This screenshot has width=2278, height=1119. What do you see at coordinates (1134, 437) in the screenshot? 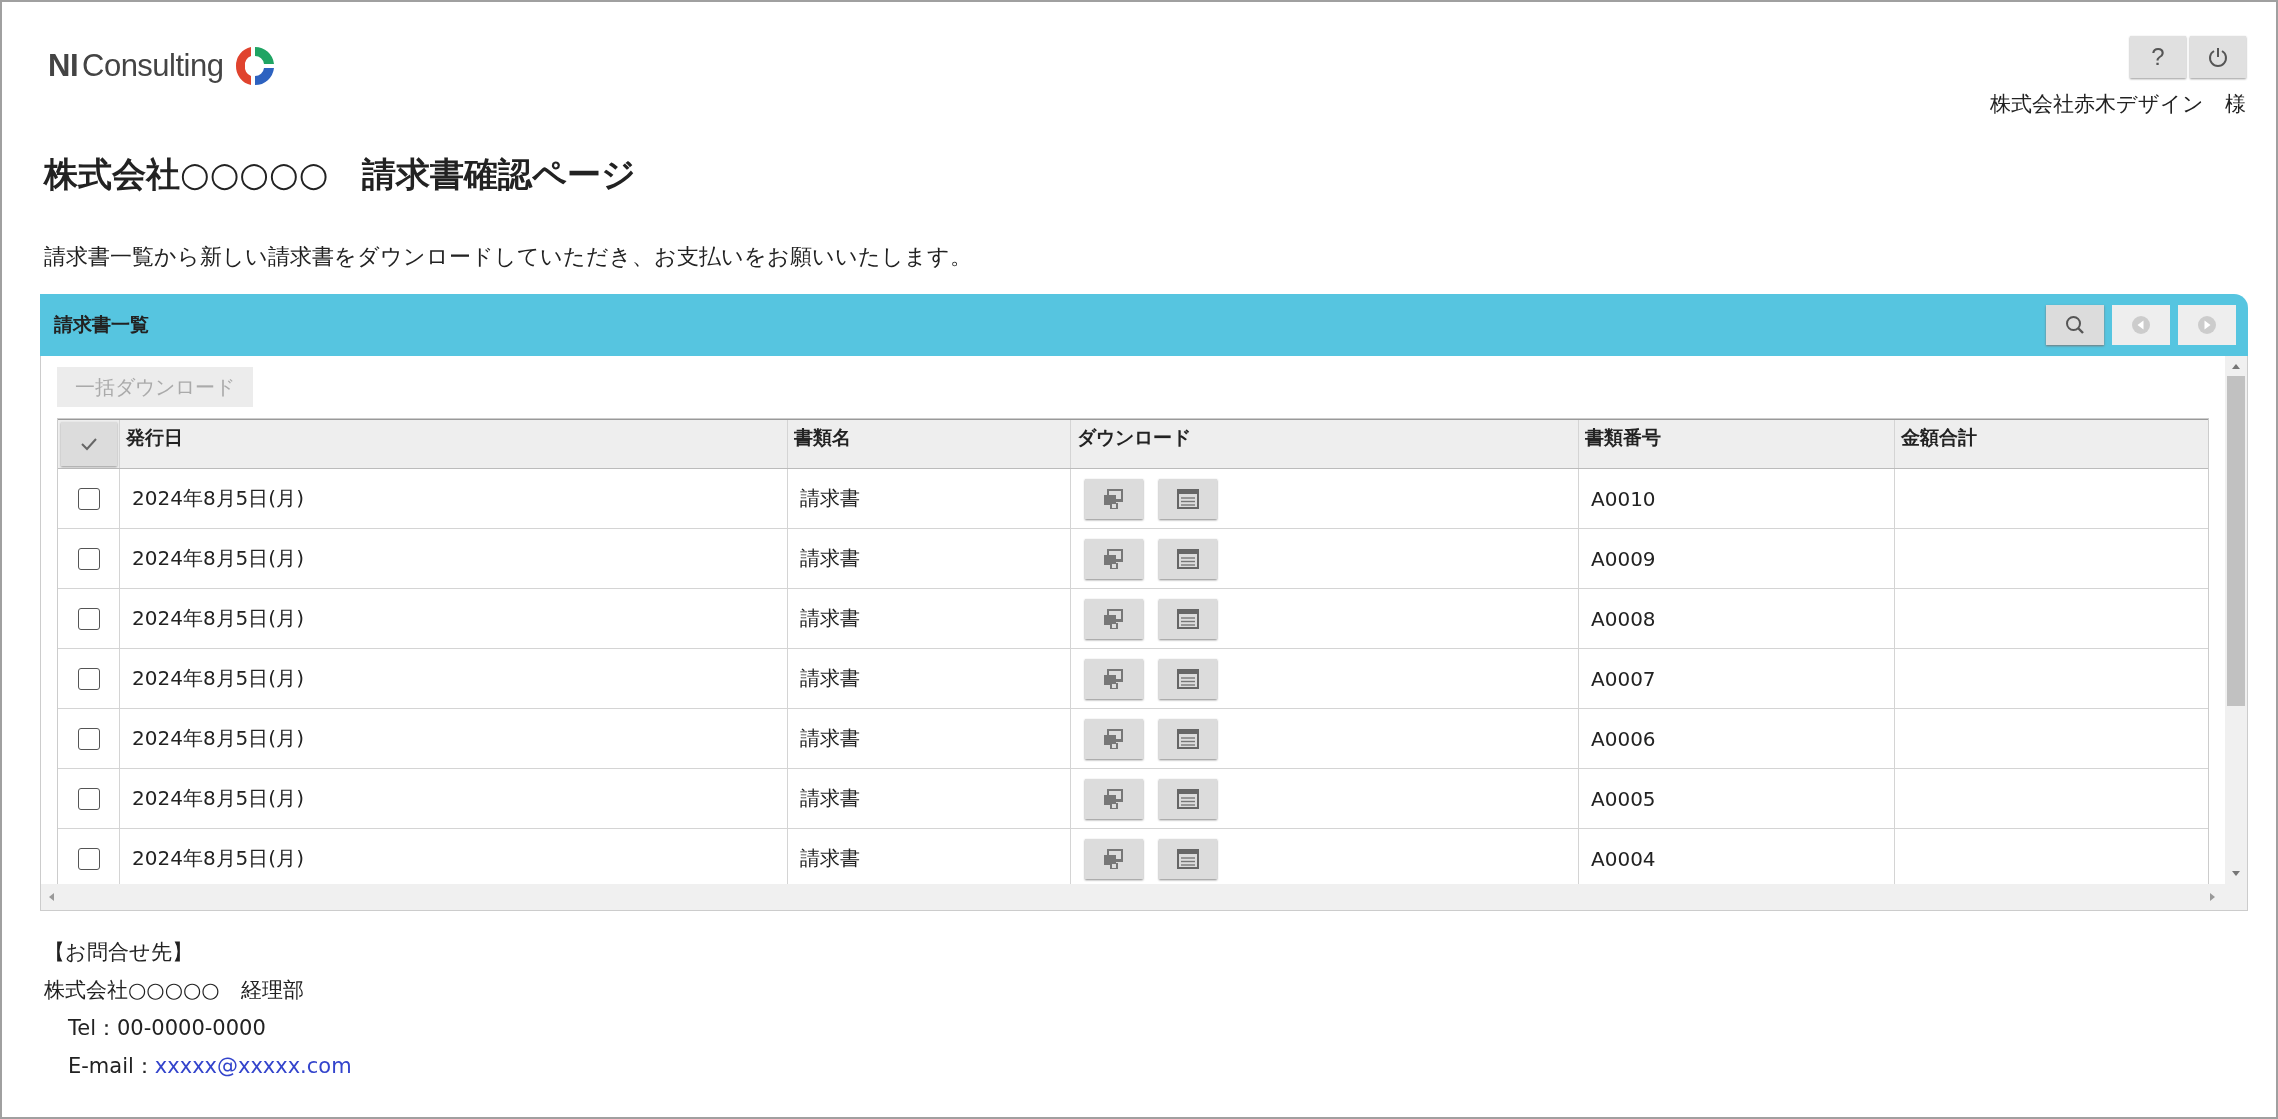
I see `column-header: ダウンロード` at bounding box center [1134, 437].